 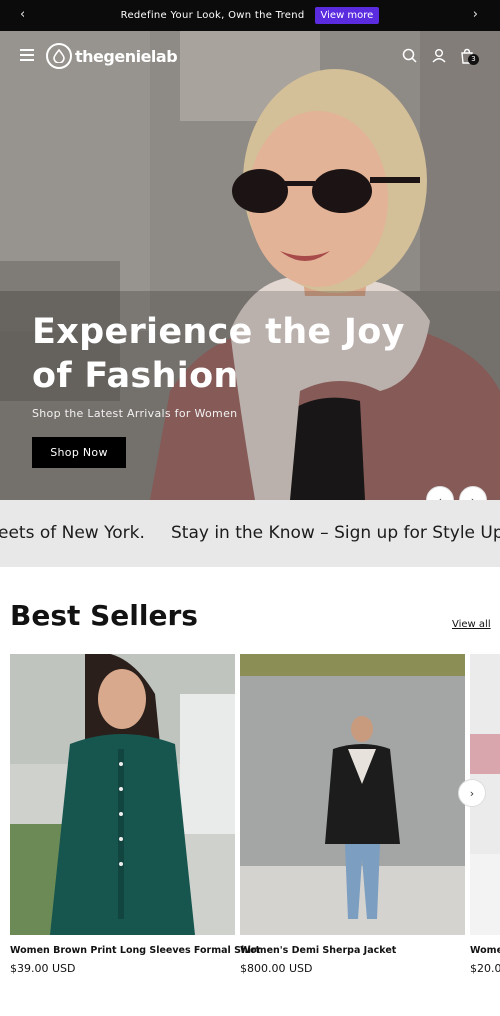 What do you see at coordinates (439, 56) in the screenshot?
I see `account-icon` at bounding box center [439, 56].